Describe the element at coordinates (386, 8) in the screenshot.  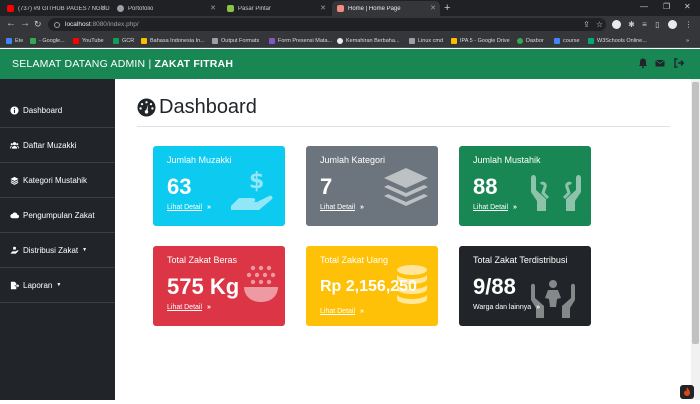
I see `browser-tab-home: Home | Home Page ✕` at that location.